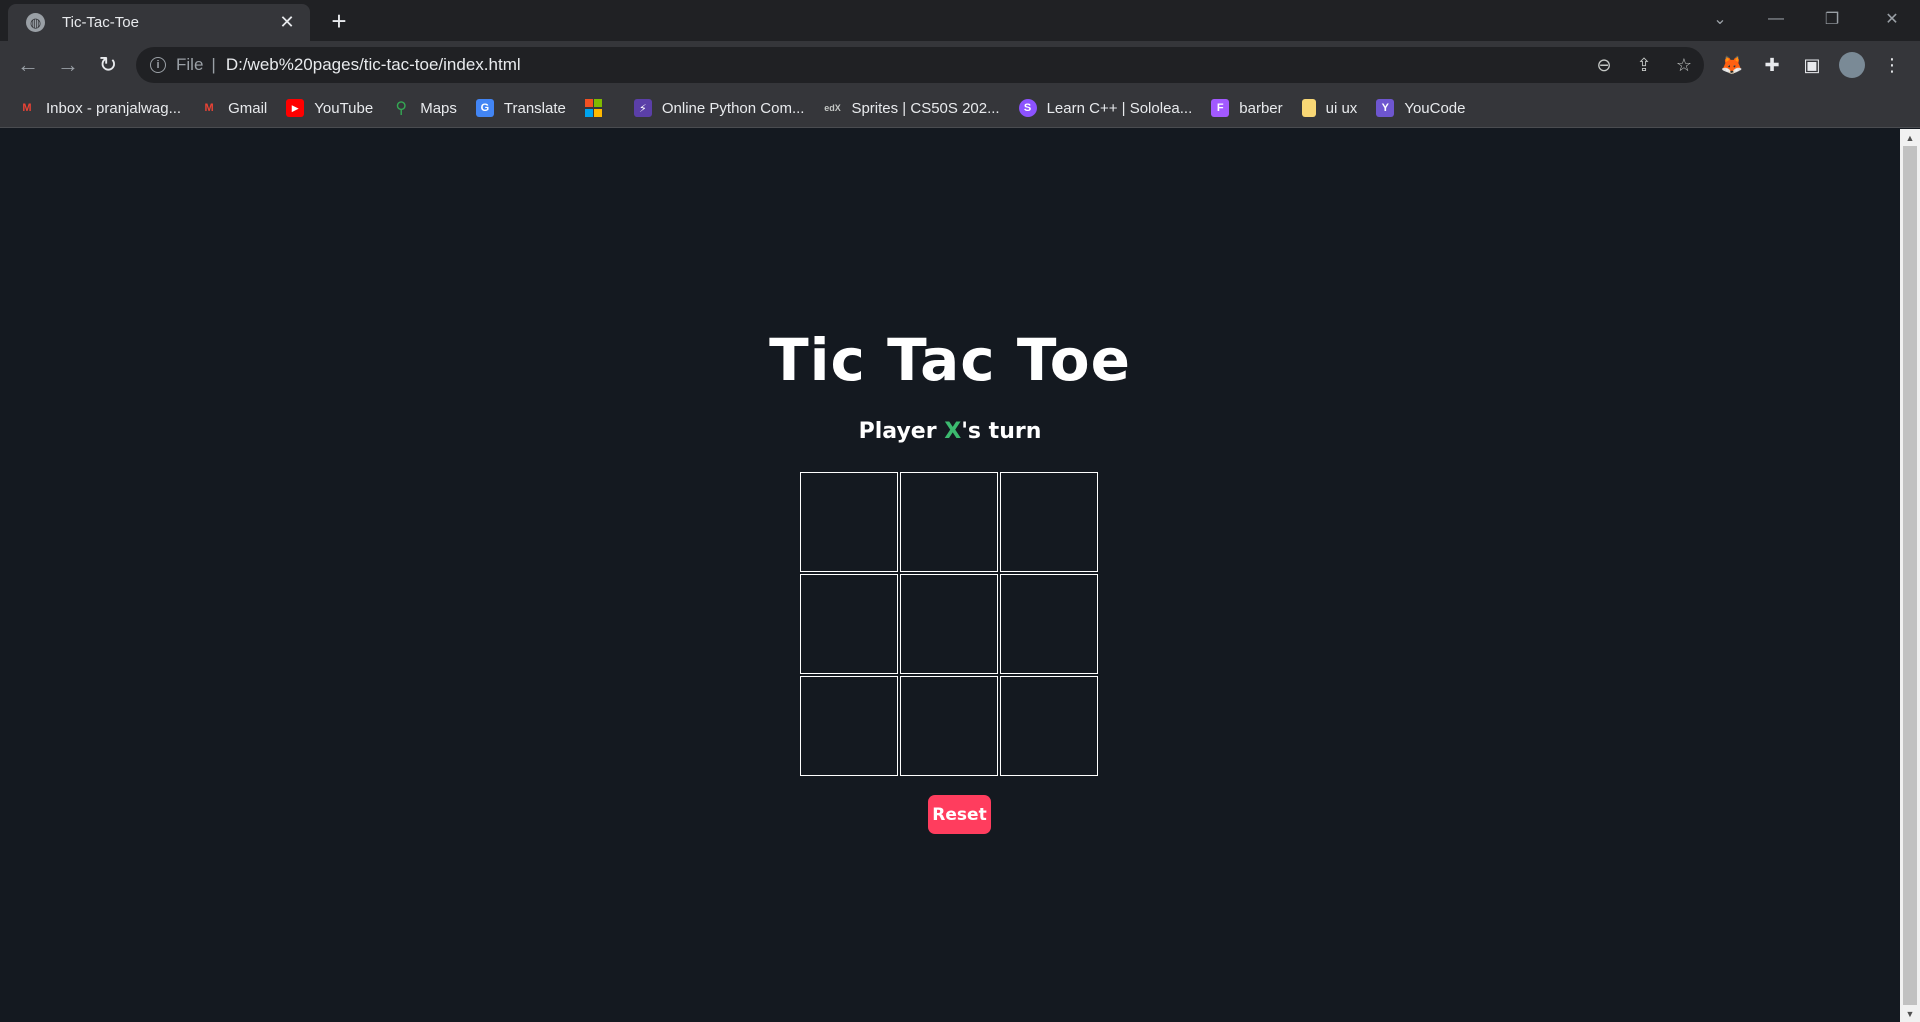 The height and width of the screenshot is (1022, 1920). Describe the element at coordinates (1852, 65) in the screenshot. I see `profile-avatar` at that location.